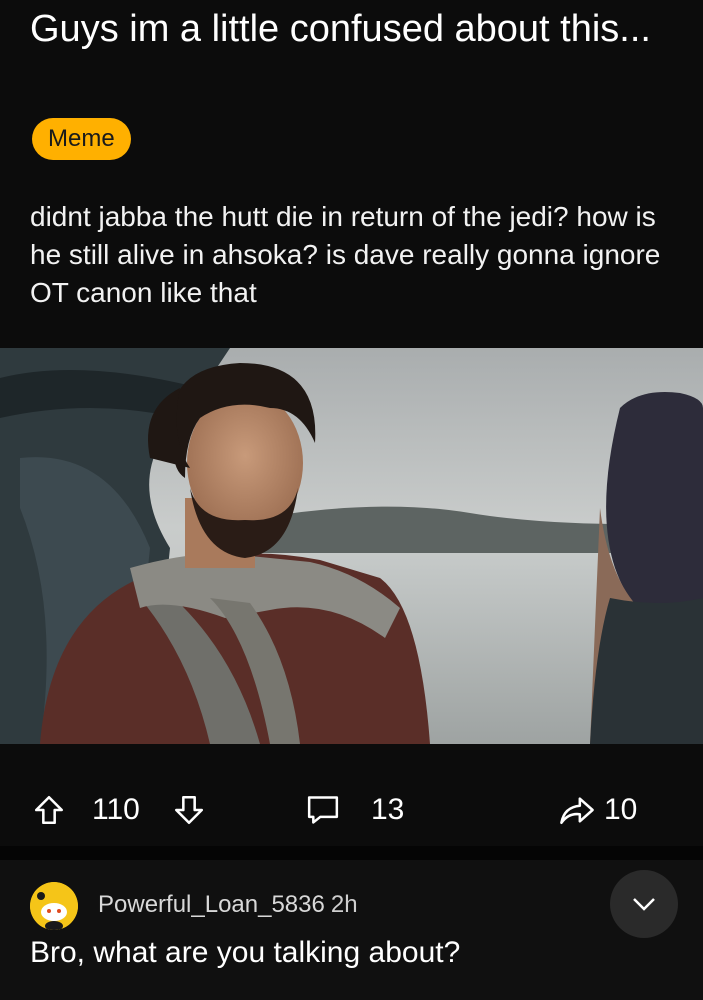 Image resolution: width=703 pixels, height=1000 pixels. I want to click on share-arrow-icon, so click(577, 811).